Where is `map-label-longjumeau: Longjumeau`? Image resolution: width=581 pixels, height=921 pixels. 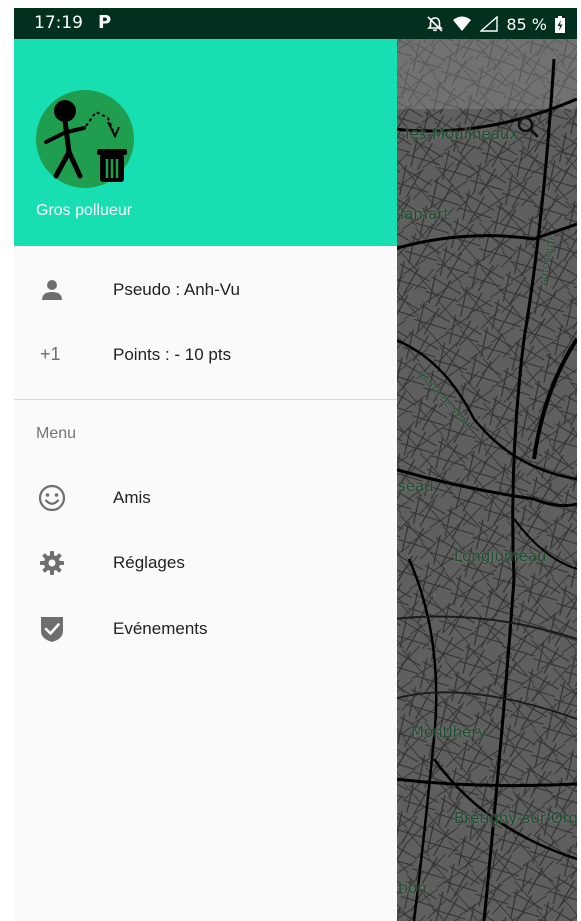 map-label-longjumeau: Longjumeau is located at coordinates (500, 556).